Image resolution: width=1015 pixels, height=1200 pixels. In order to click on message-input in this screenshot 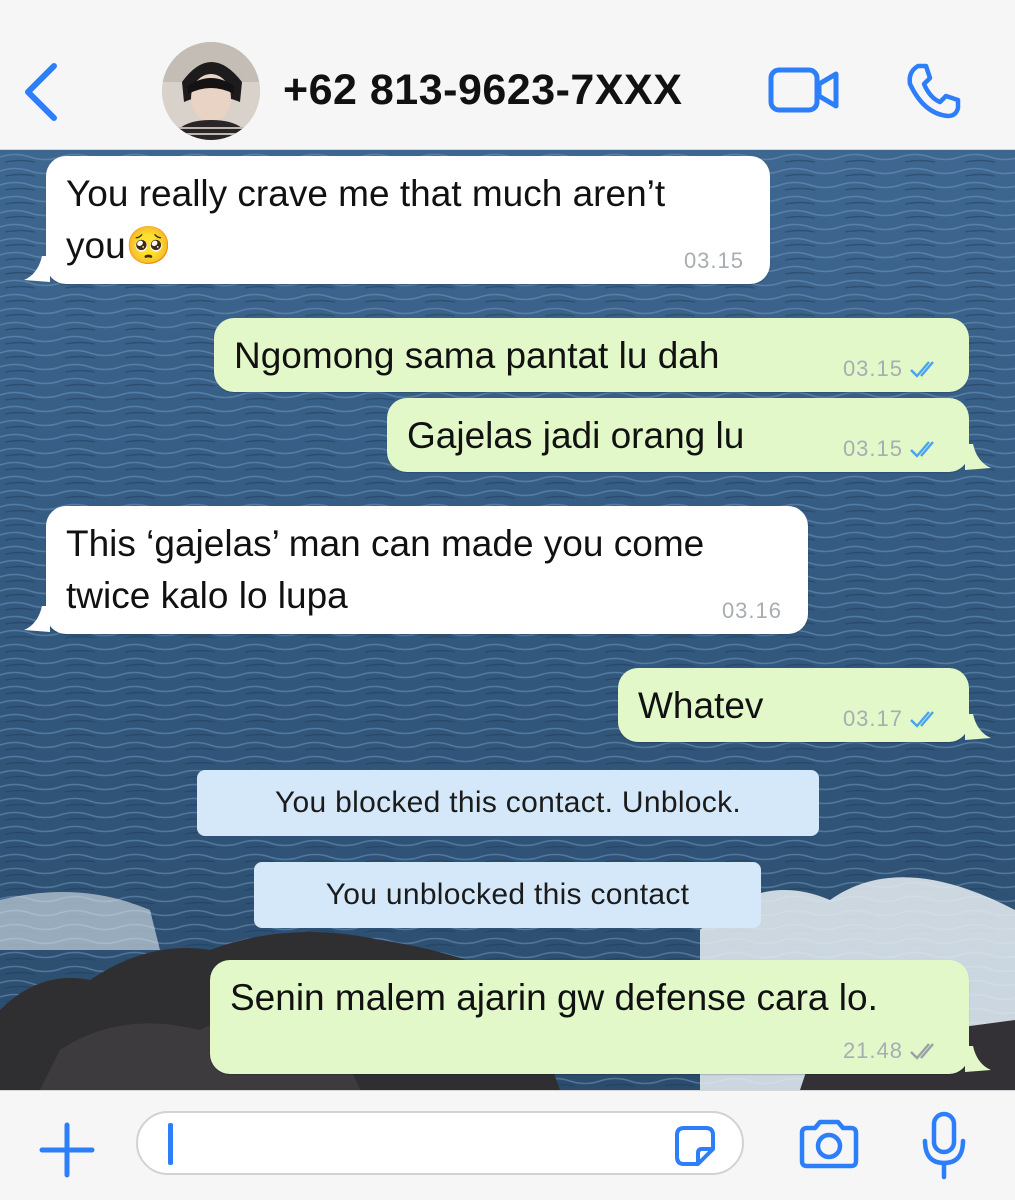, I will do `click(440, 1143)`.